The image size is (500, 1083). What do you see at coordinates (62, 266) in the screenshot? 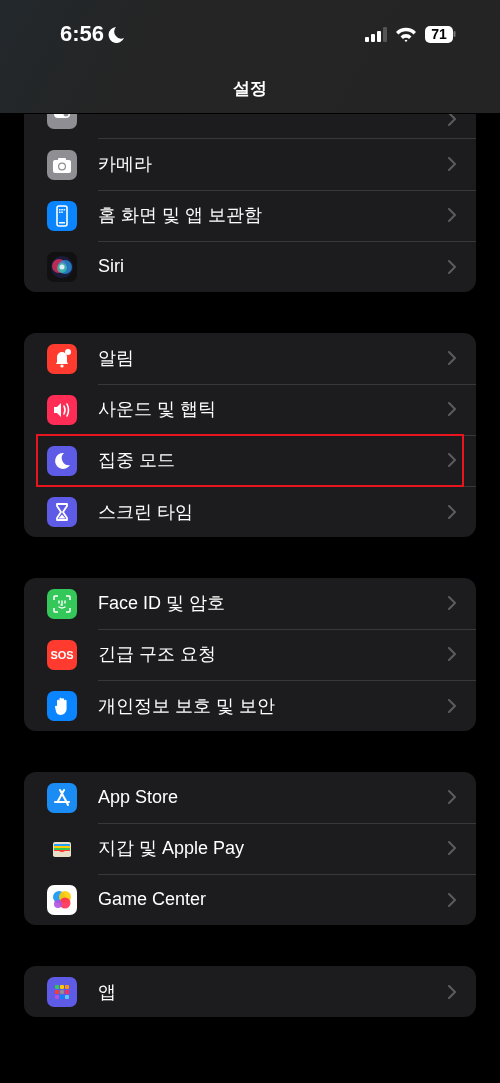
I see `orb-icon` at bounding box center [62, 266].